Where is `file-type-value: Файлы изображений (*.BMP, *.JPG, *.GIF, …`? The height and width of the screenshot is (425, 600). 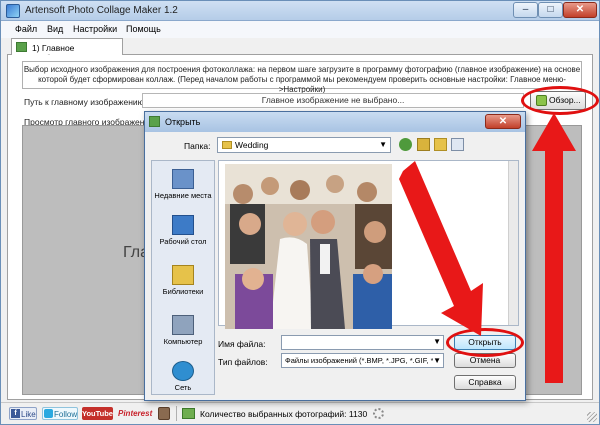 file-type-value: Файлы изображений (*.BMP, *.JPG, *.GIF, … is located at coordinates (360, 360).